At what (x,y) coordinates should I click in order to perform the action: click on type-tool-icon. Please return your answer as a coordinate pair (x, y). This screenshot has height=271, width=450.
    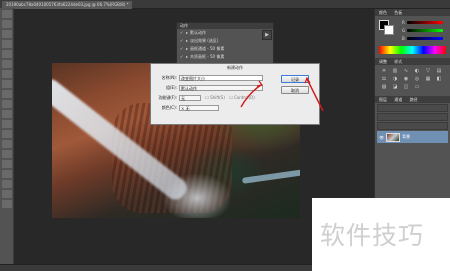
    Looking at the image, I should click on (6, 164).